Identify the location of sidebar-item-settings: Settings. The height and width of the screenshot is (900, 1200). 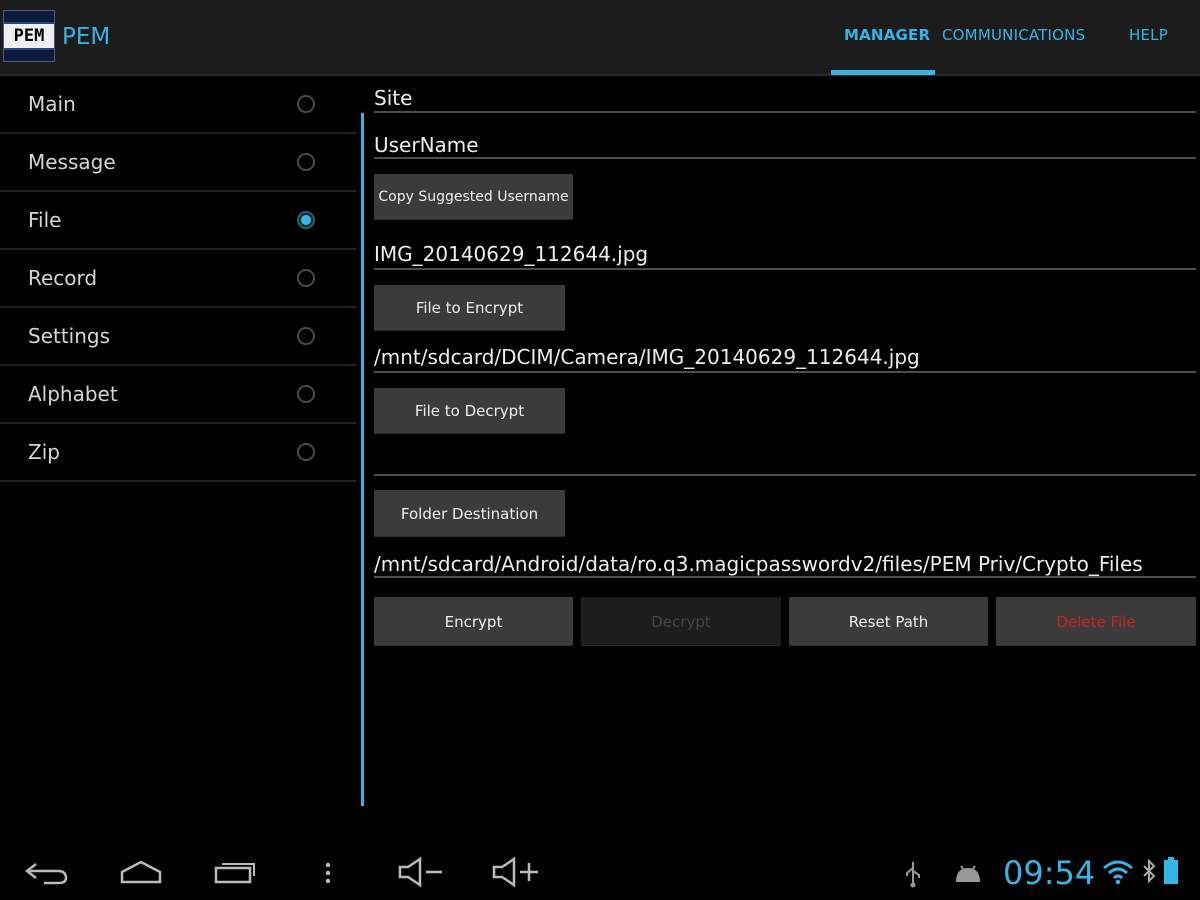
(178, 337).